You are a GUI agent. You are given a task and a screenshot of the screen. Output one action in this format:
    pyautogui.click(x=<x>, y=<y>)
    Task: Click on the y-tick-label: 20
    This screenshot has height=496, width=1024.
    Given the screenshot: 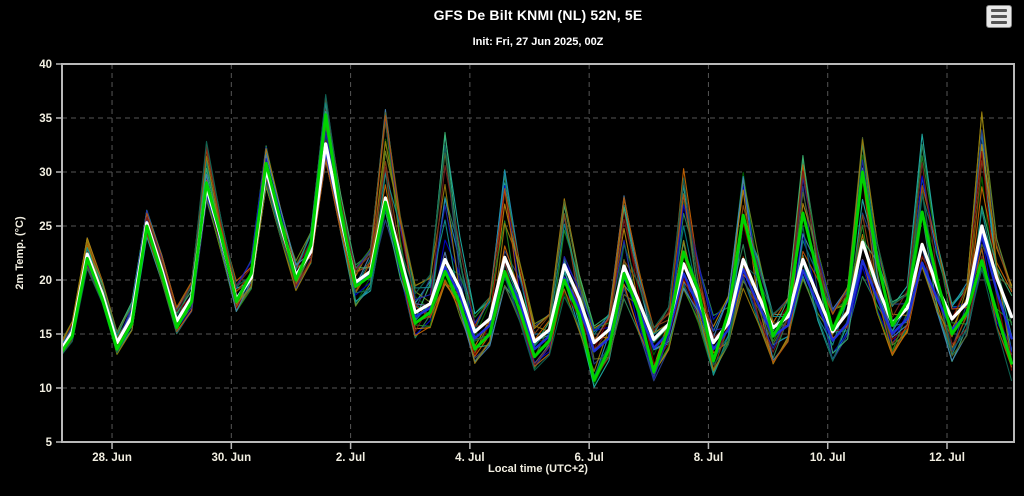 What is the action you would take?
    pyautogui.click(x=45, y=281)
    